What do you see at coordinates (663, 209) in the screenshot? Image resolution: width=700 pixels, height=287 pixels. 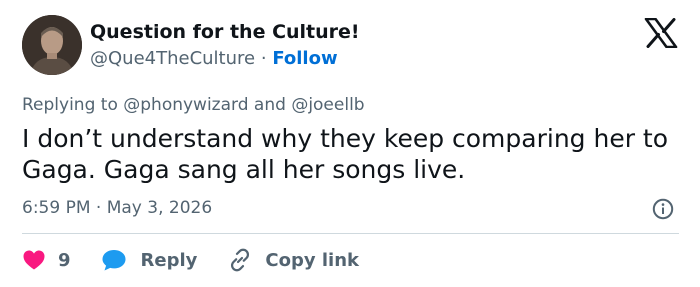 I see `info-icon` at bounding box center [663, 209].